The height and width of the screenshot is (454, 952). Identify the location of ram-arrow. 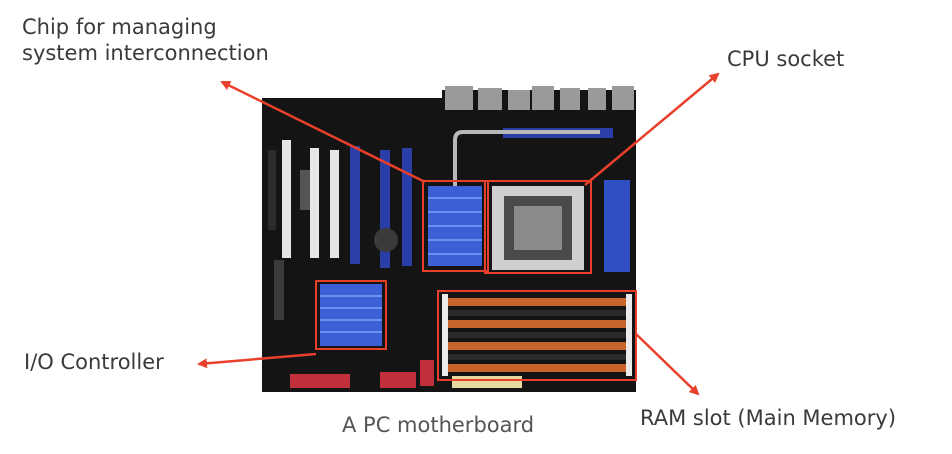
(667, 364).